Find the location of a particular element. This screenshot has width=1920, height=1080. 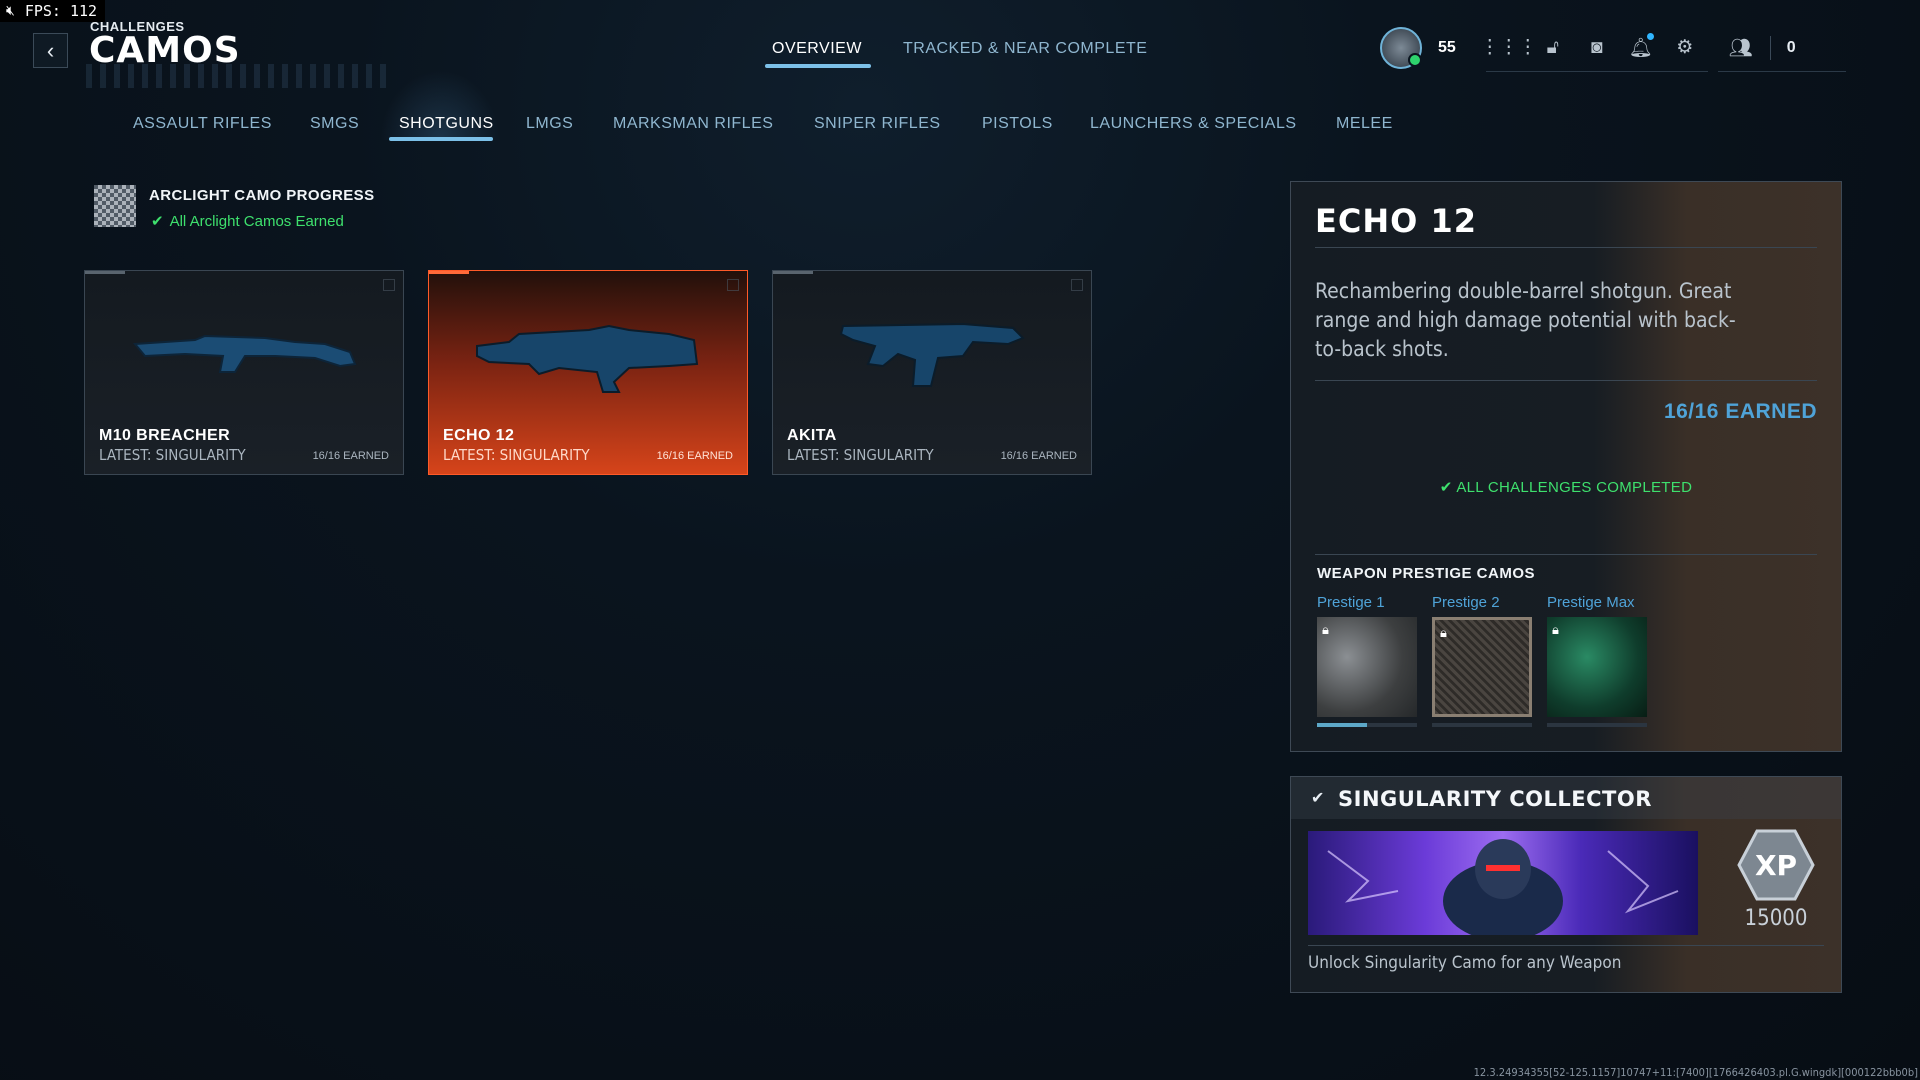

back-button: ‹ is located at coordinates (50, 50).